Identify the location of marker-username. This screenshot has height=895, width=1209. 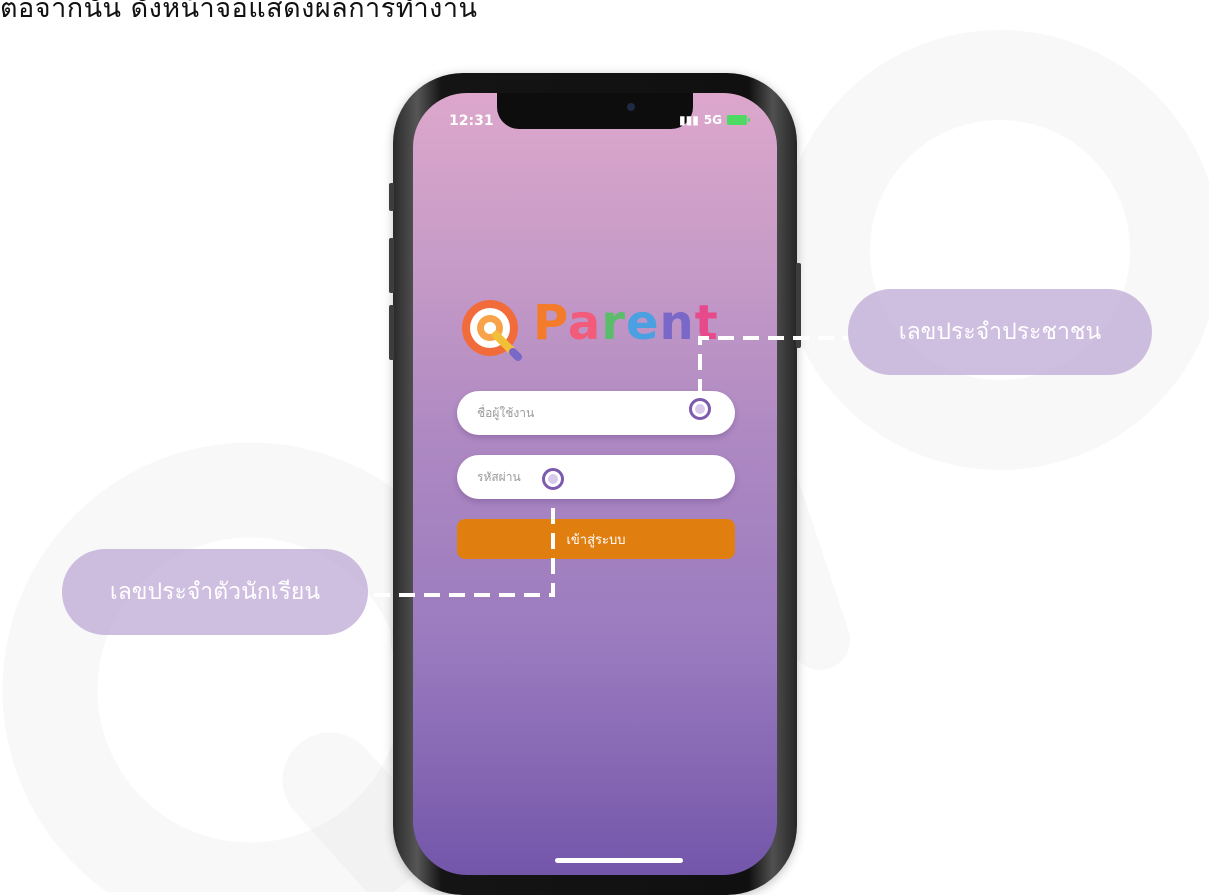
(700, 409).